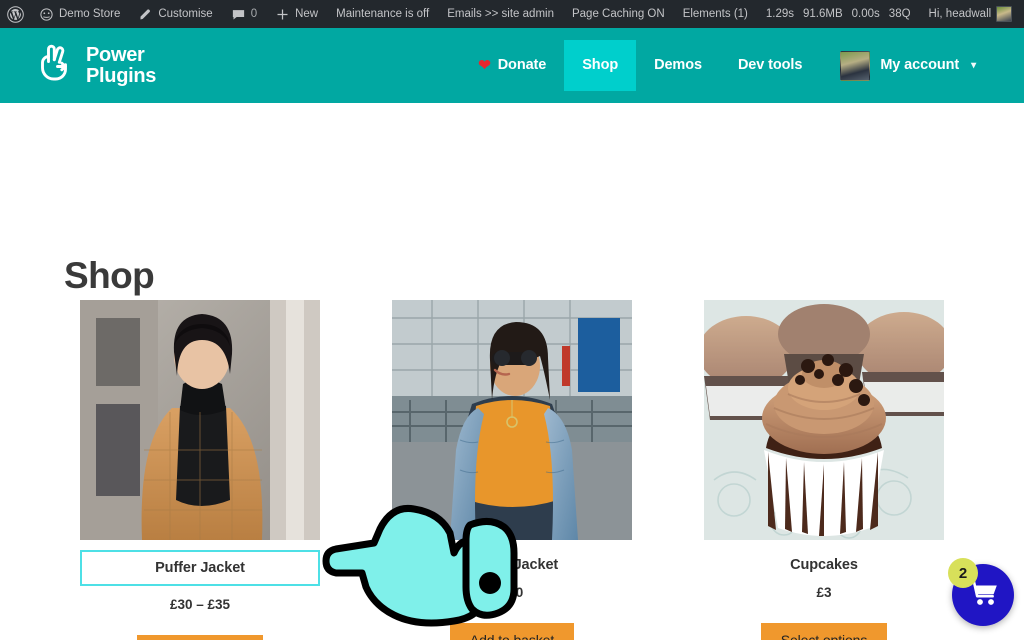  I want to click on new-item: New, so click(296, 14).